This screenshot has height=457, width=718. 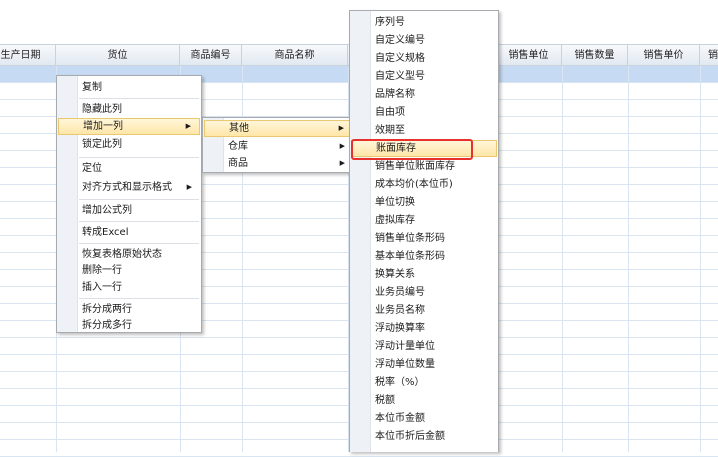 What do you see at coordinates (129, 254) in the screenshot?
I see `menu-item-restore-table: 恢复表格原始状态` at bounding box center [129, 254].